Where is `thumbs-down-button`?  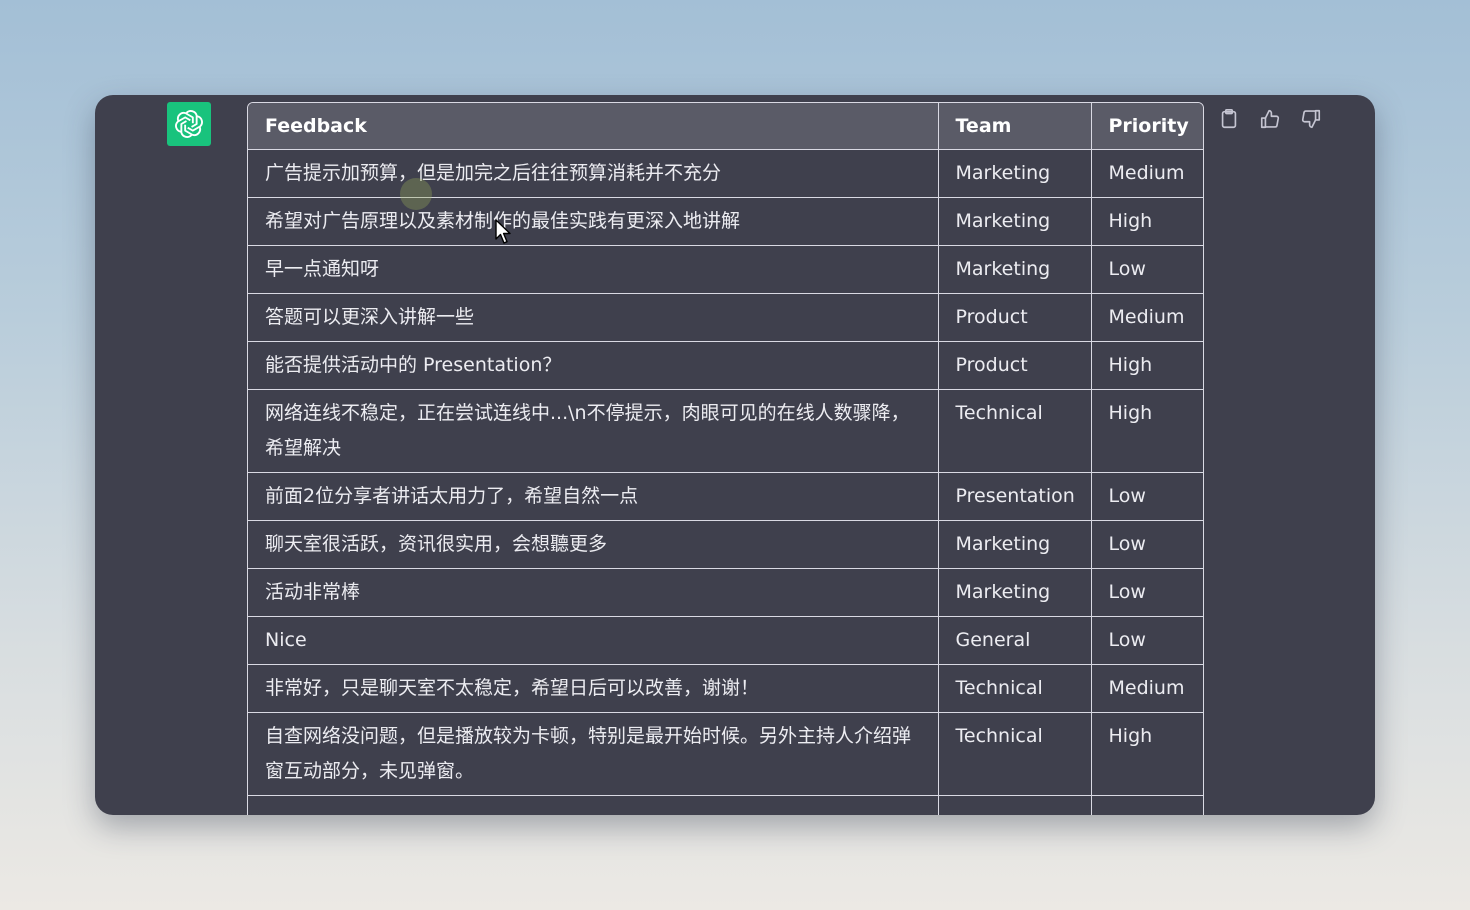 thumbs-down-button is located at coordinates (1311, 119).